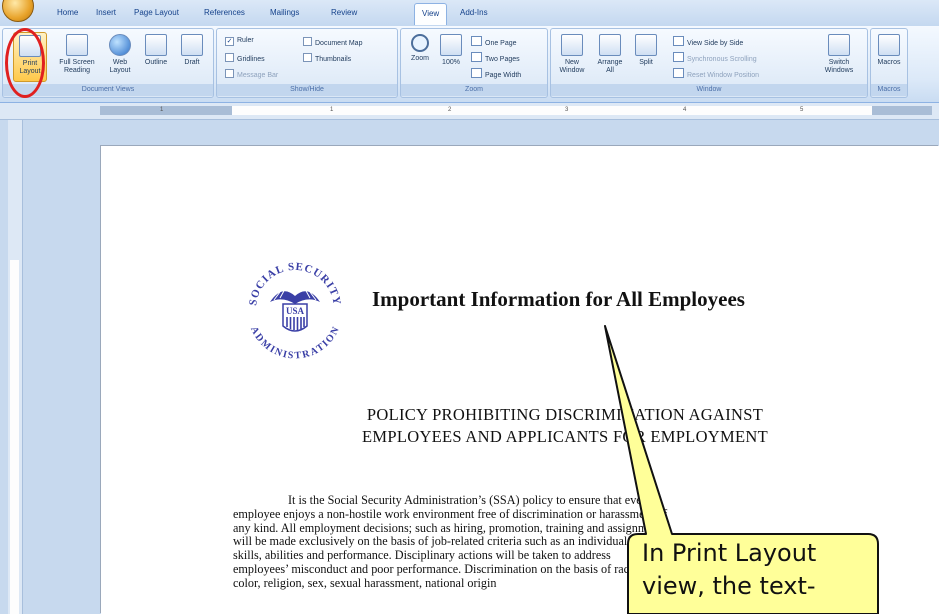  Describe the element at coordinates (18, 11) in the screenshot. I see `office-button` at that location.